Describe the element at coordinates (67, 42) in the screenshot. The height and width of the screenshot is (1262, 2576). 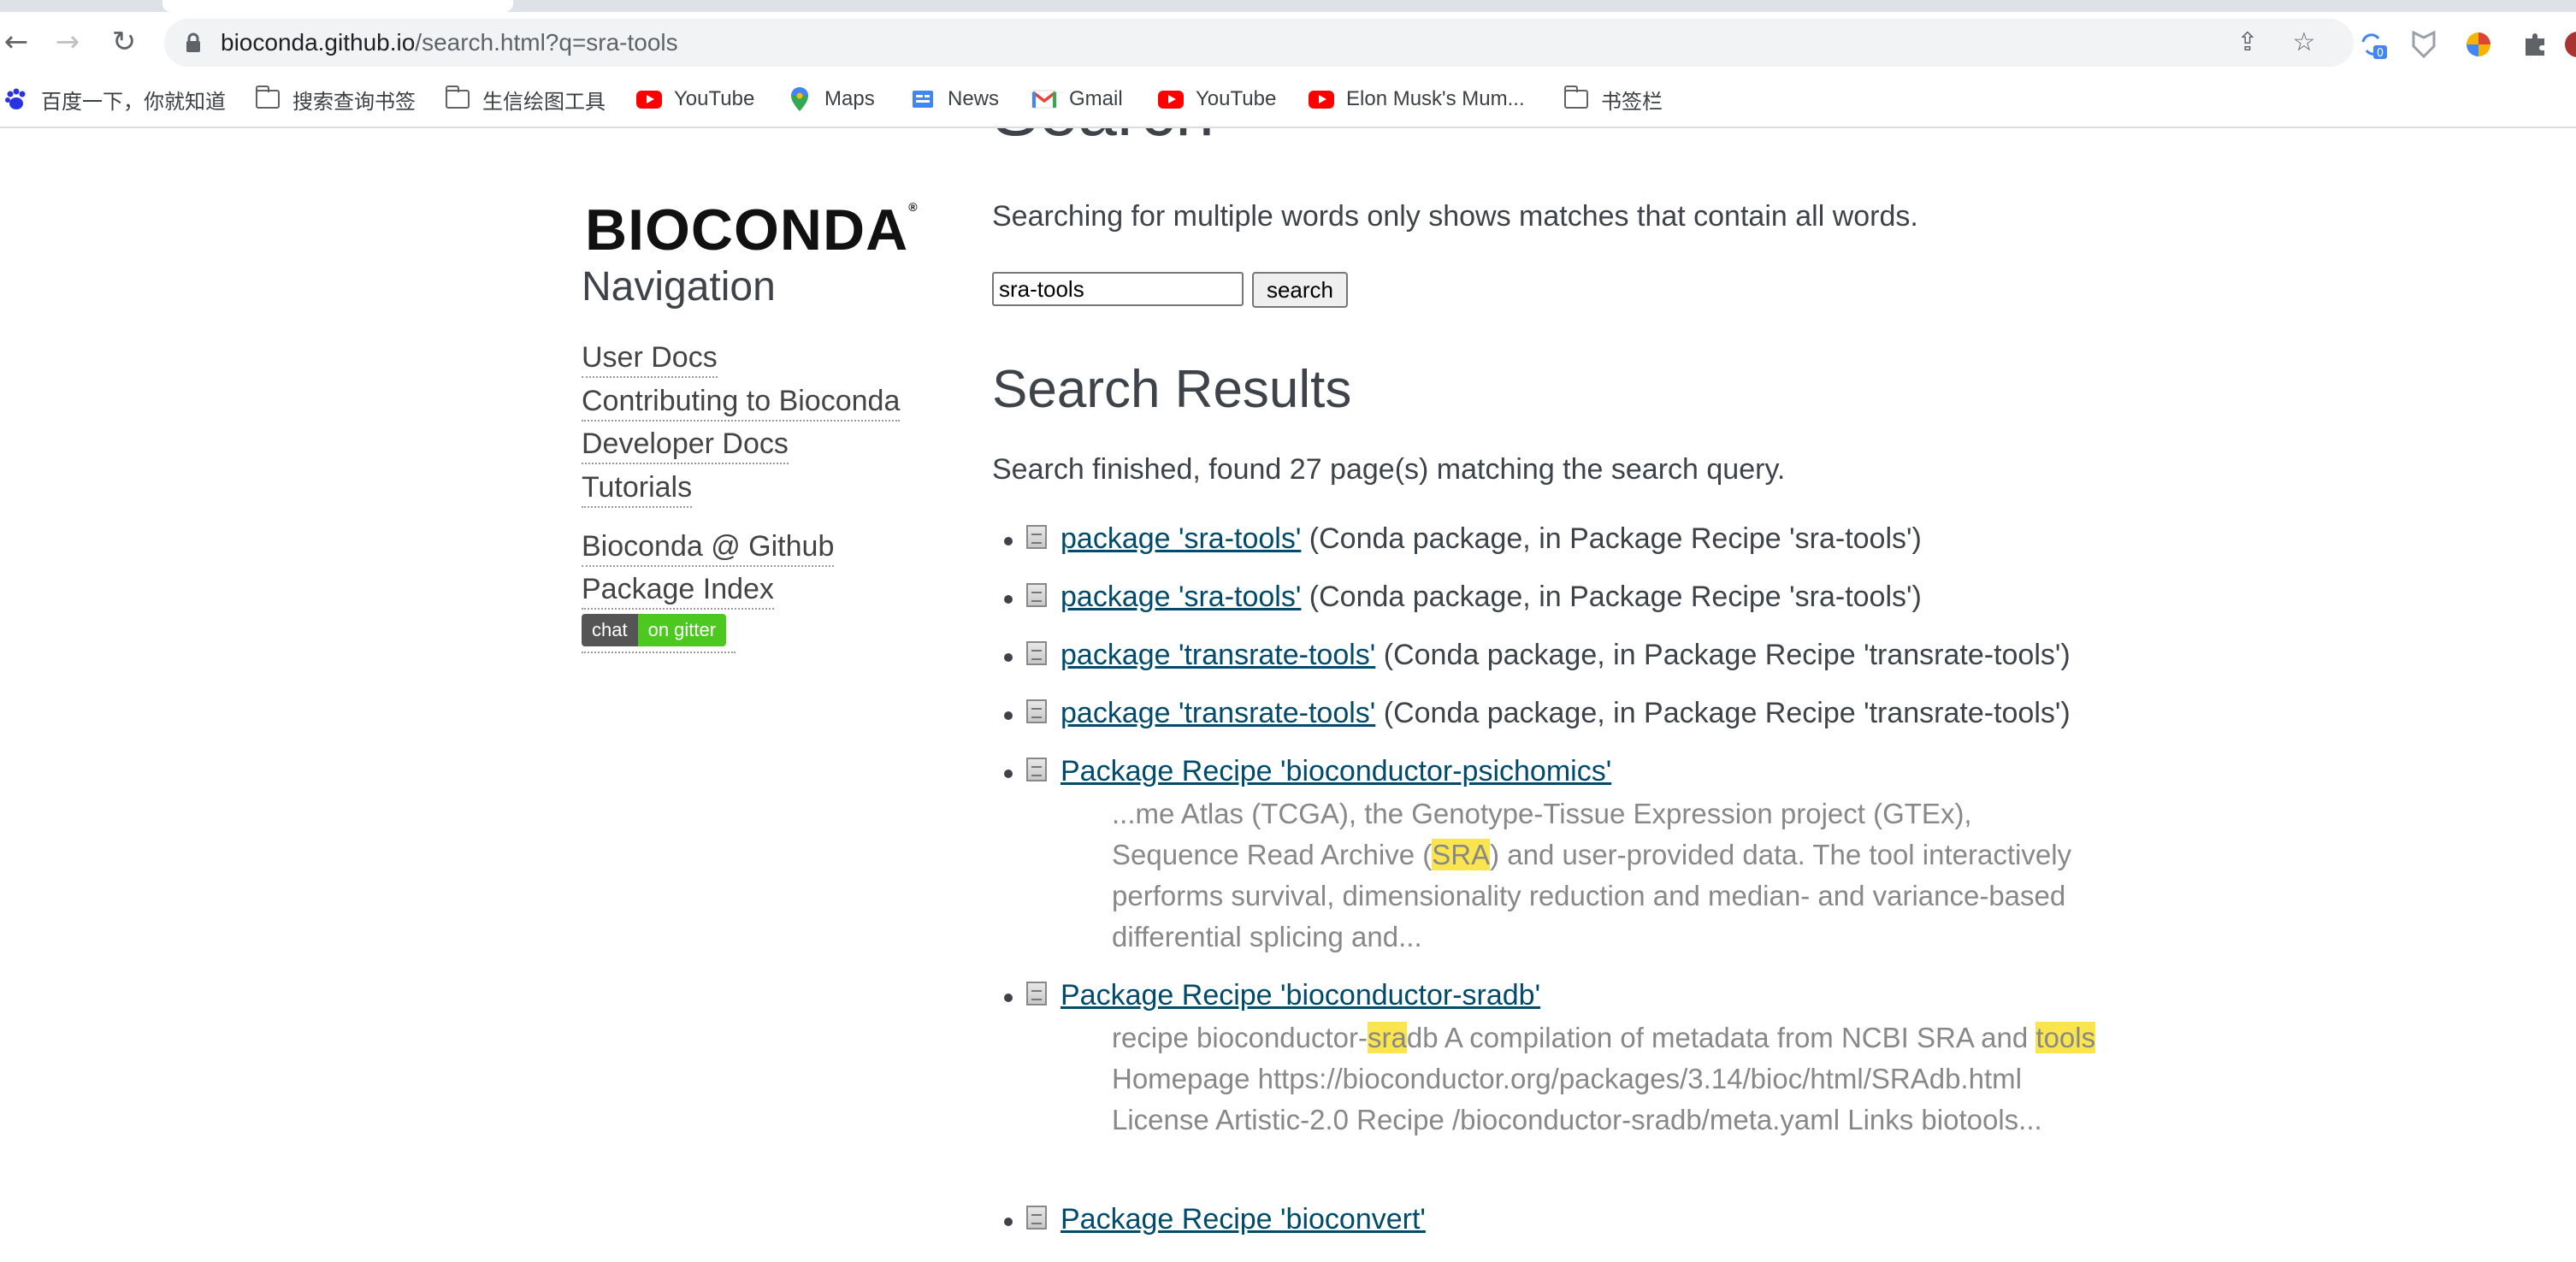
I see `forward-arrow-icon: →` at that location.